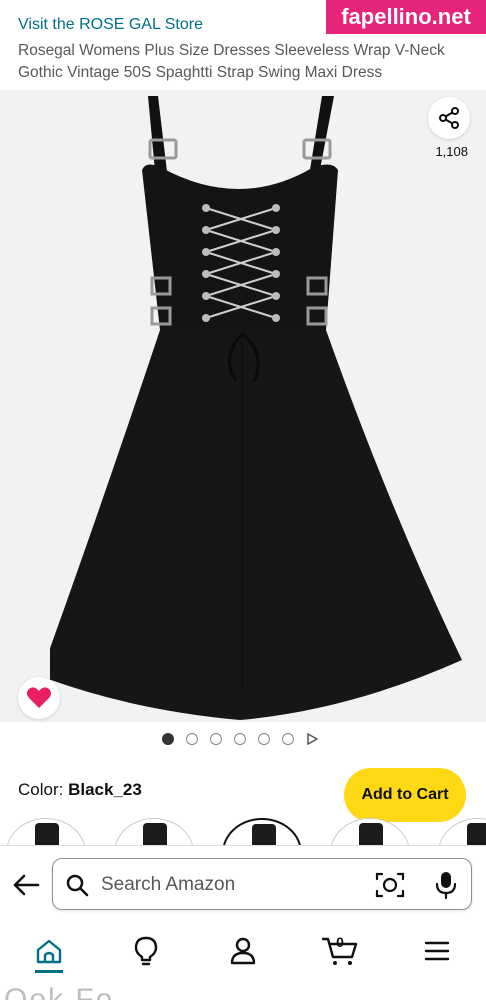 Image resolution: width=486 pixels, height=1000 pixels. Describe the element at coordinates (312, 739) in the screenshot. I see `video-play-icon` at that location.